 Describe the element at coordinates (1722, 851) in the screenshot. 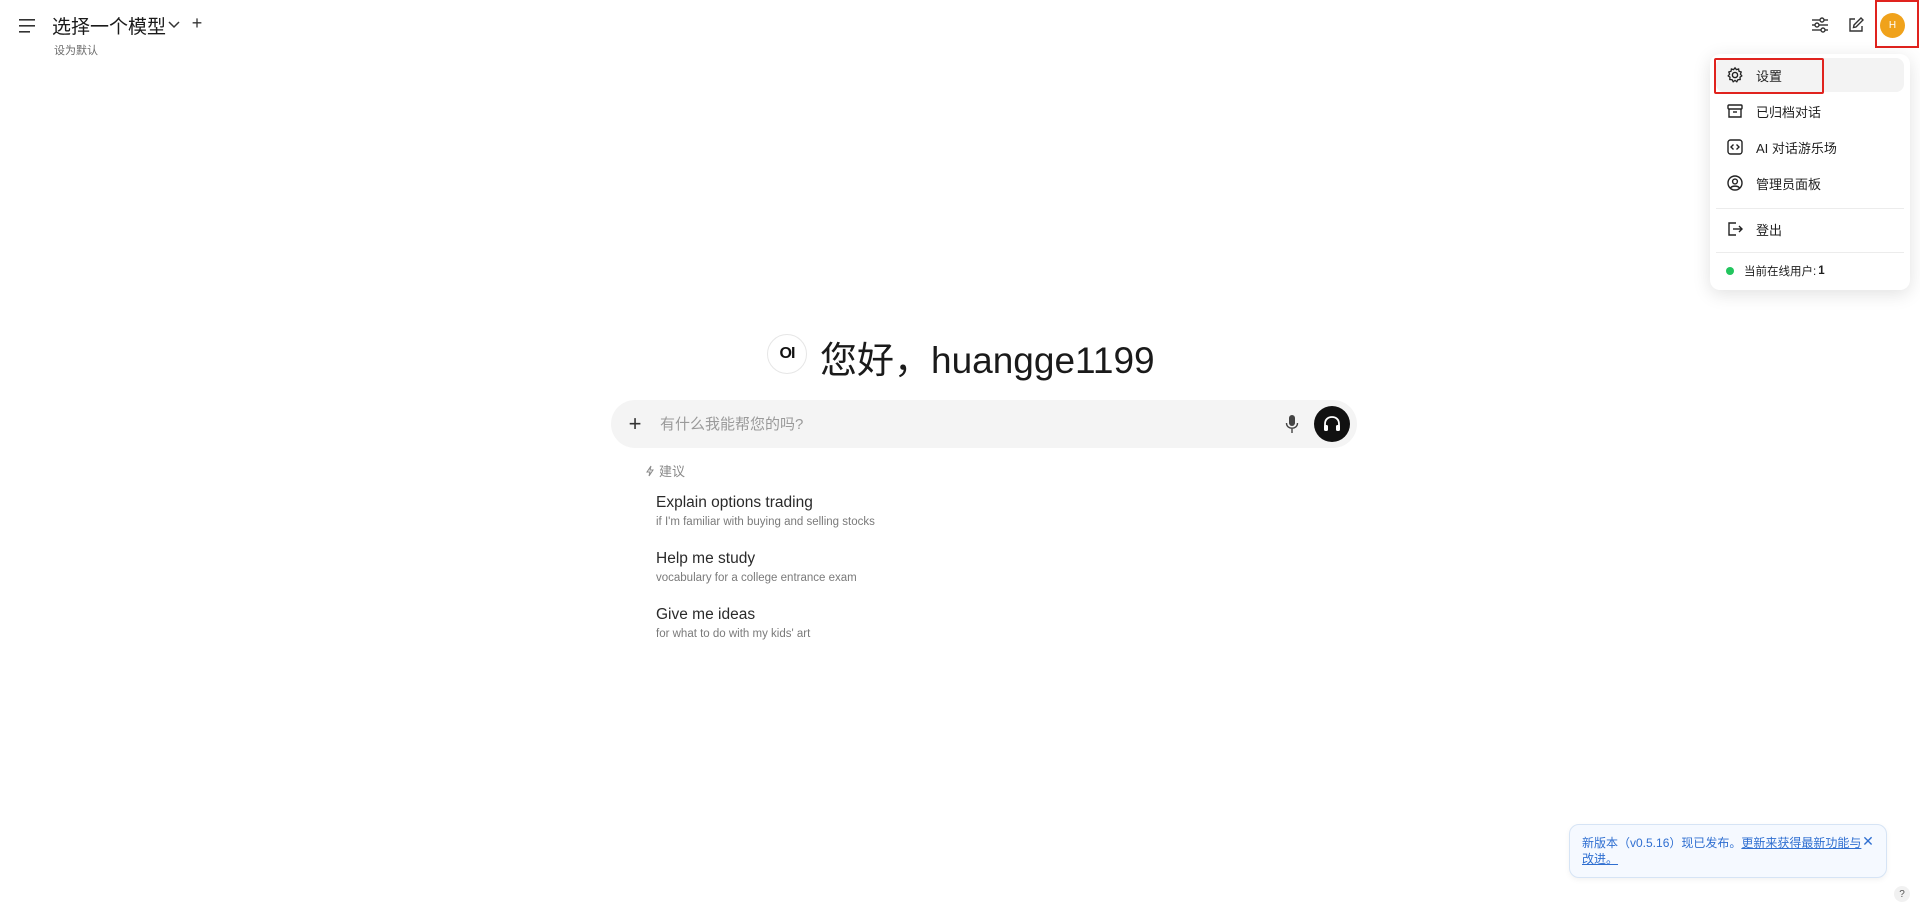

I see `toast-message: 新版本（v0.5.16）现已发布。更新来获得最新功能与改进。` at that location.